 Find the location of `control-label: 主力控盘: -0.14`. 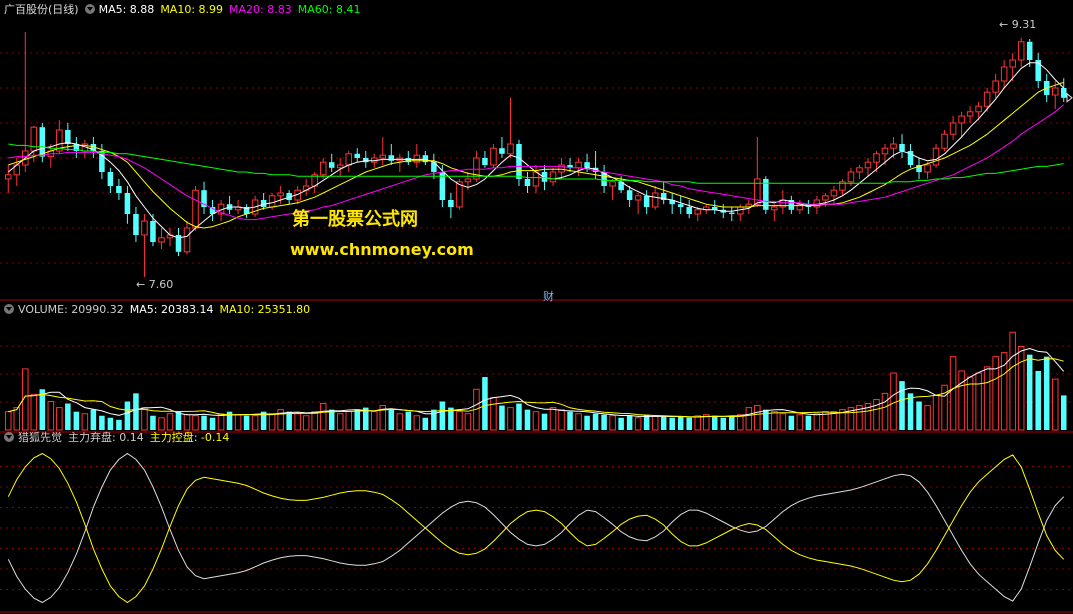

control-label: 主力控盘: -0.14 is located at coordinates (189, 437).